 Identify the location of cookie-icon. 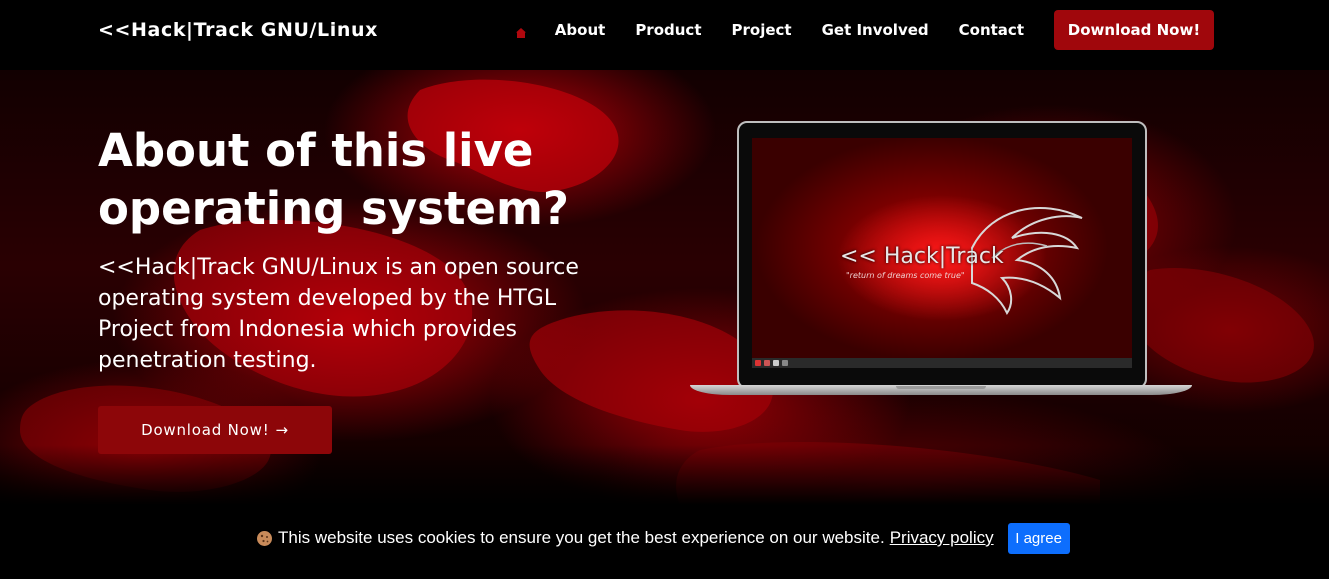
(264, 538).